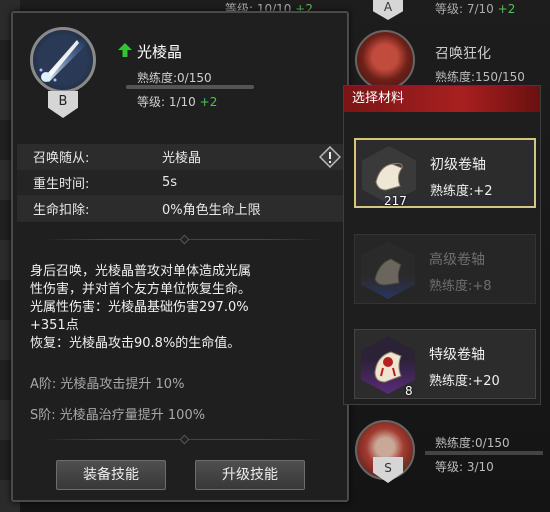  I want to click on skill-name: 光棱晶, so click(160, 52).